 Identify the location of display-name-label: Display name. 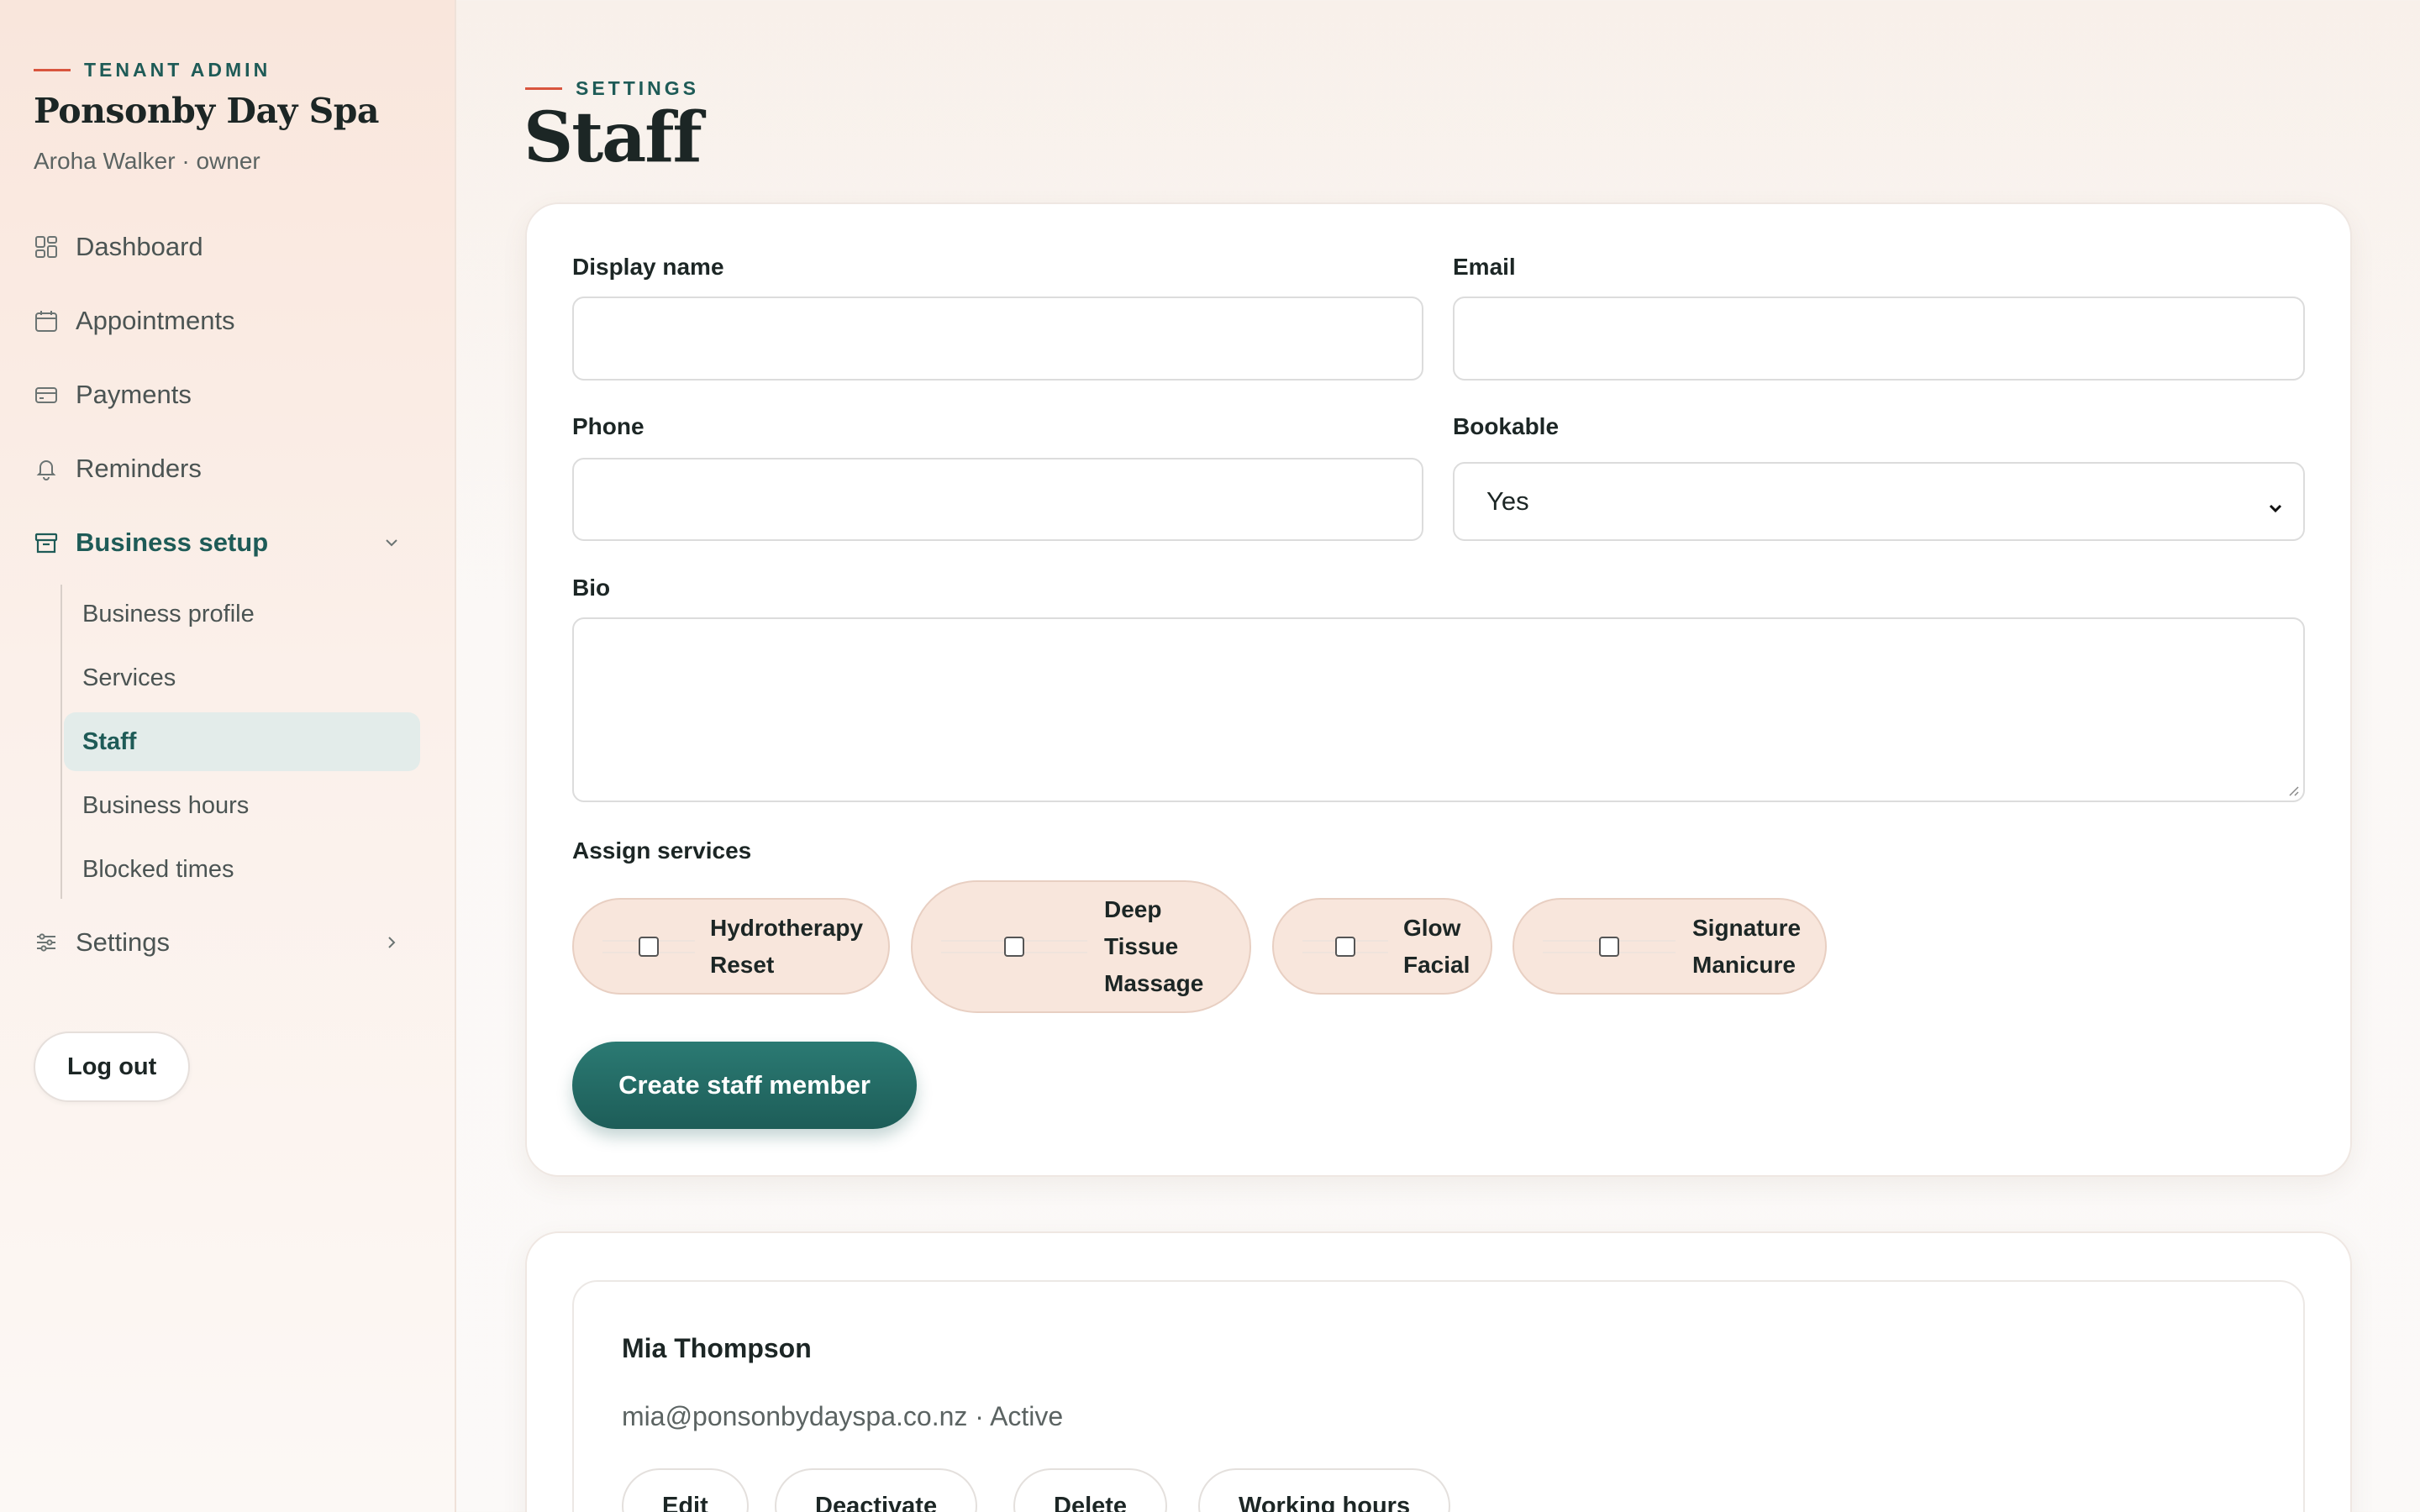
(648, 267).